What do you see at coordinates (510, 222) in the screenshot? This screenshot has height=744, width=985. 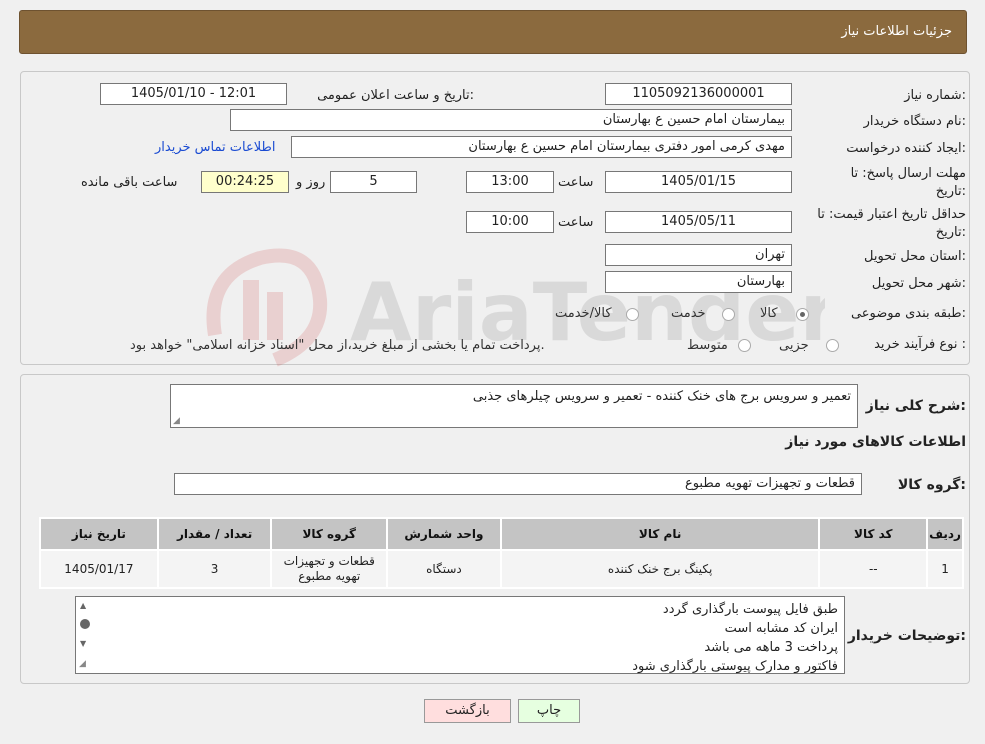 I see `price-validity-time-field: 10:00` at bounding box center [510, 222].